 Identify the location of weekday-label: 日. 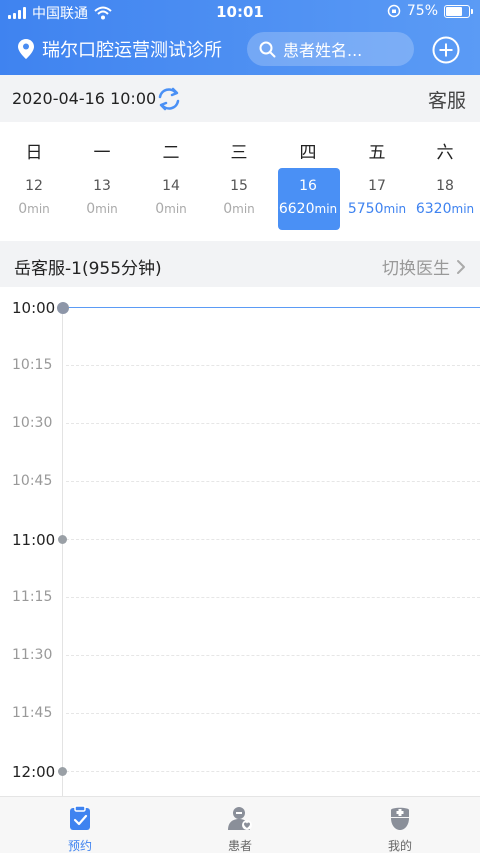
(34, 153).